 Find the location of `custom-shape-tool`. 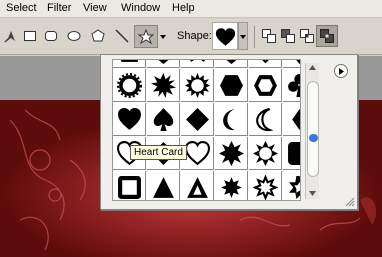

custom-shape-tool is located at coordinates (146, 36).